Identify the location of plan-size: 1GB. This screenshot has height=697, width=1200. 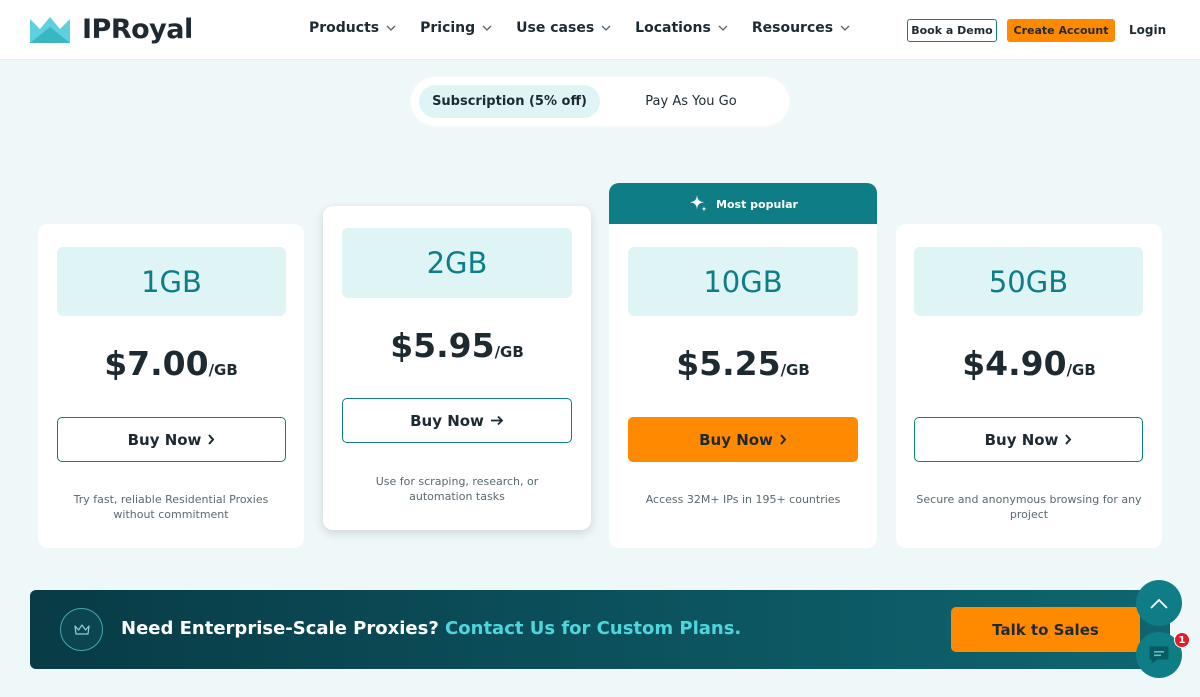
(171, 281).